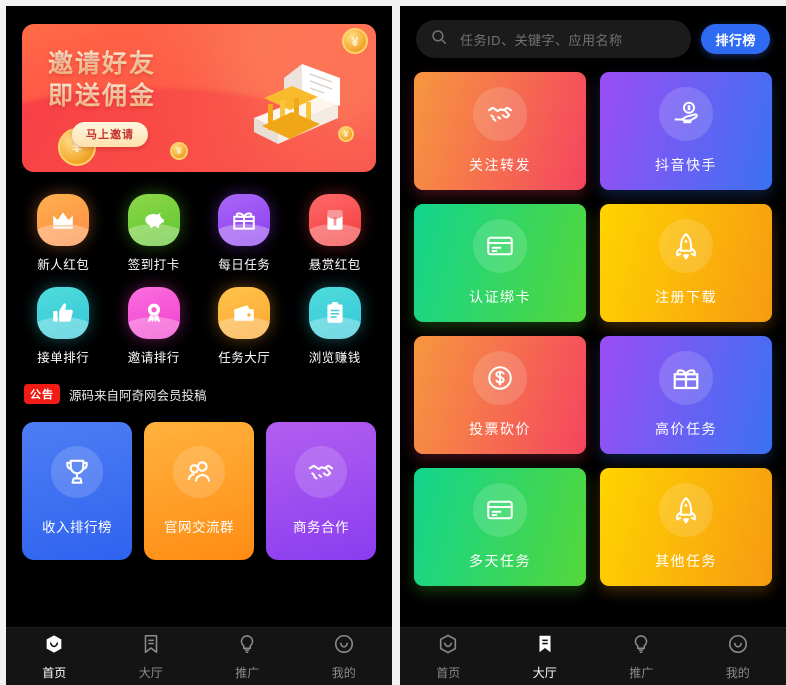 This screenshot has height=685, width=786. What do you see at coordinates (153, 358) in the screenshot?
I see `quick-entry-label: 邀请排行` at bounding box center [153, 358].